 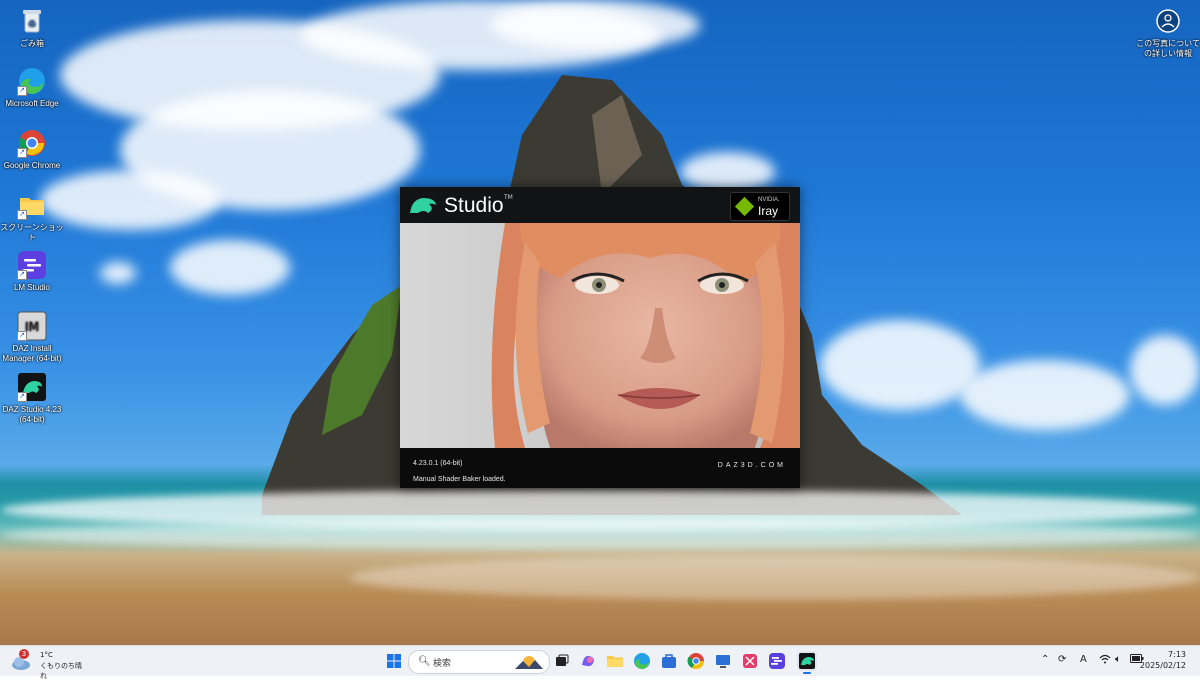 I want to click on ime-indicator: A, so click(x=1083, y=659).